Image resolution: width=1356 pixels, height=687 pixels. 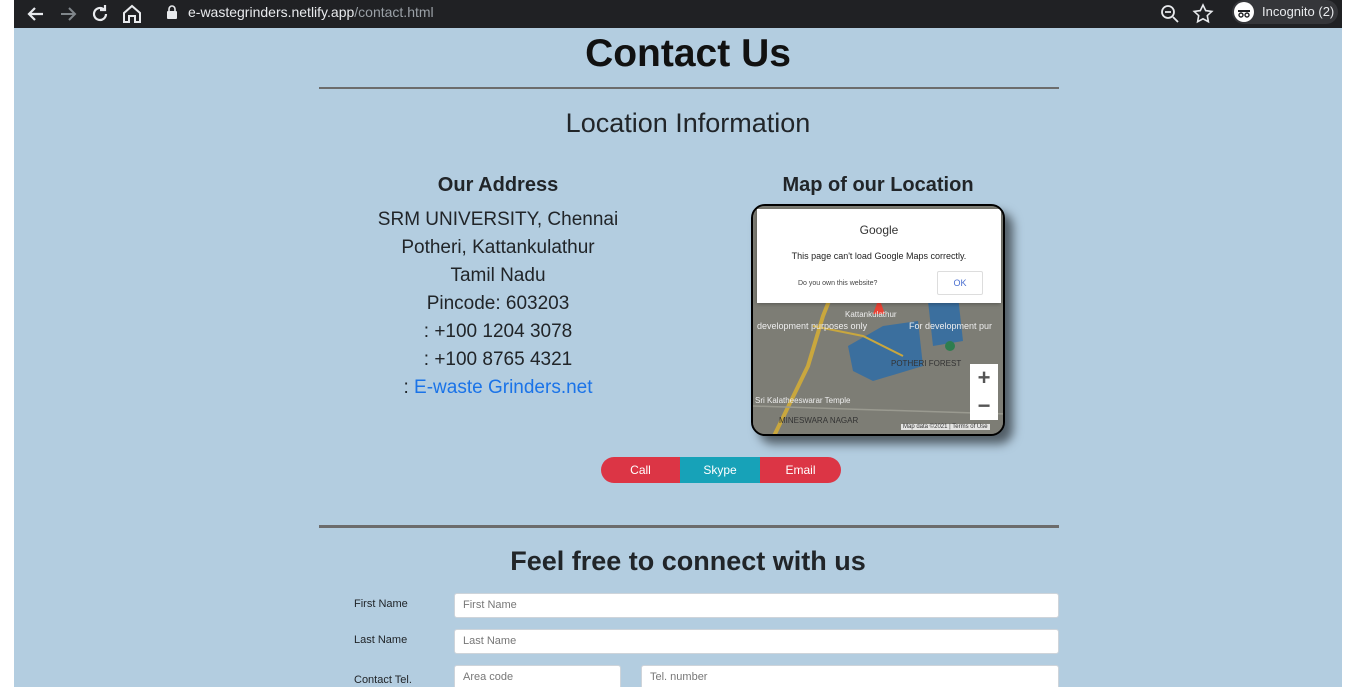 I want to click on tel-number-input: Tel. number, so click(x=850, y=676).